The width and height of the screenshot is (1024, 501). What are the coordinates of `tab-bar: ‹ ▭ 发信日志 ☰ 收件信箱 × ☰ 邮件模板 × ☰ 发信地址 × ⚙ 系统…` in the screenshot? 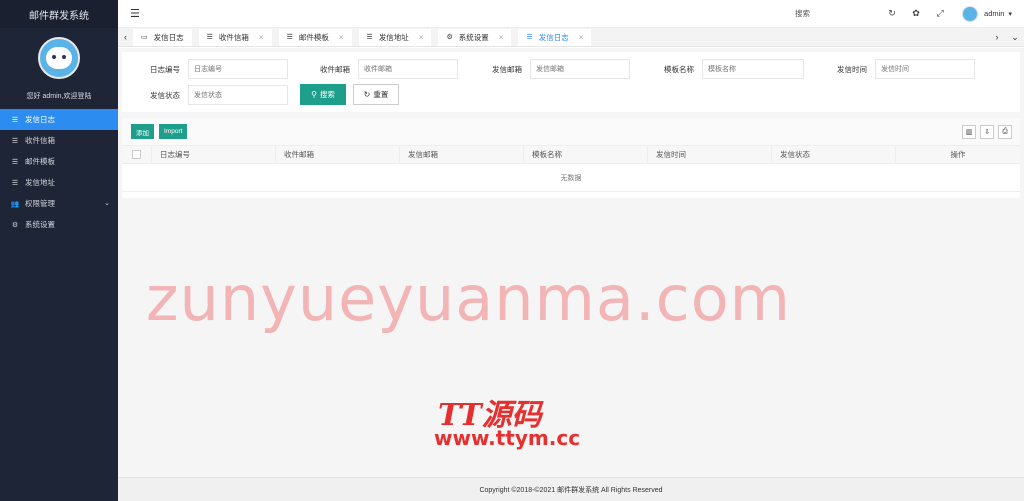 It's located at (571, 37).